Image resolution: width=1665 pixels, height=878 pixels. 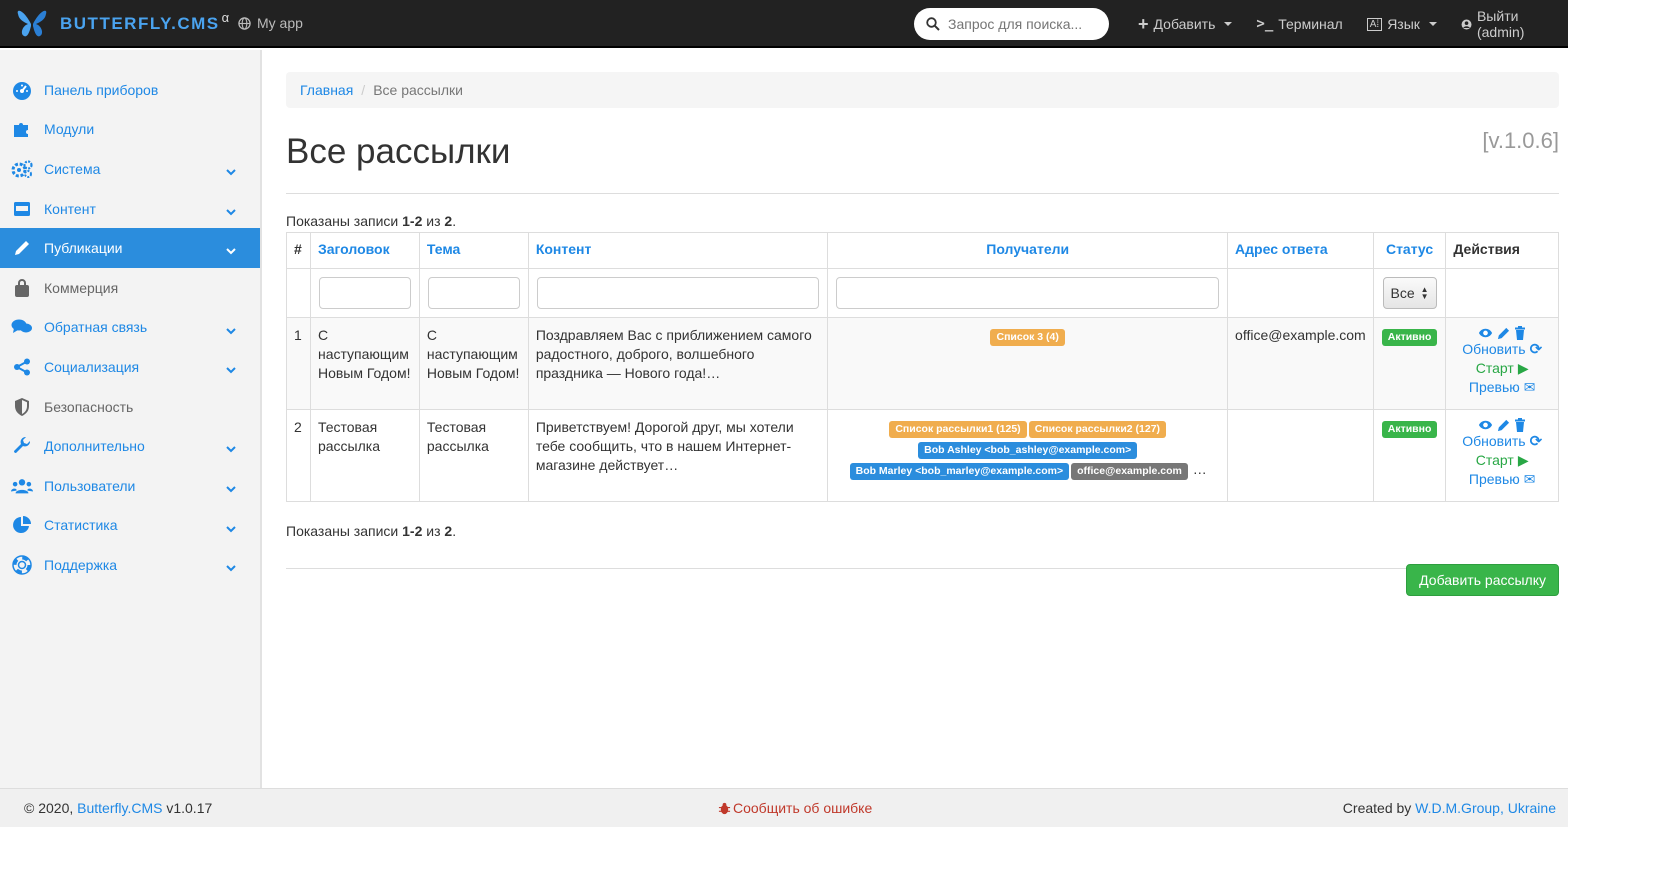 I want to click on column-header-subject: Тема, so click(x=473, y=250).